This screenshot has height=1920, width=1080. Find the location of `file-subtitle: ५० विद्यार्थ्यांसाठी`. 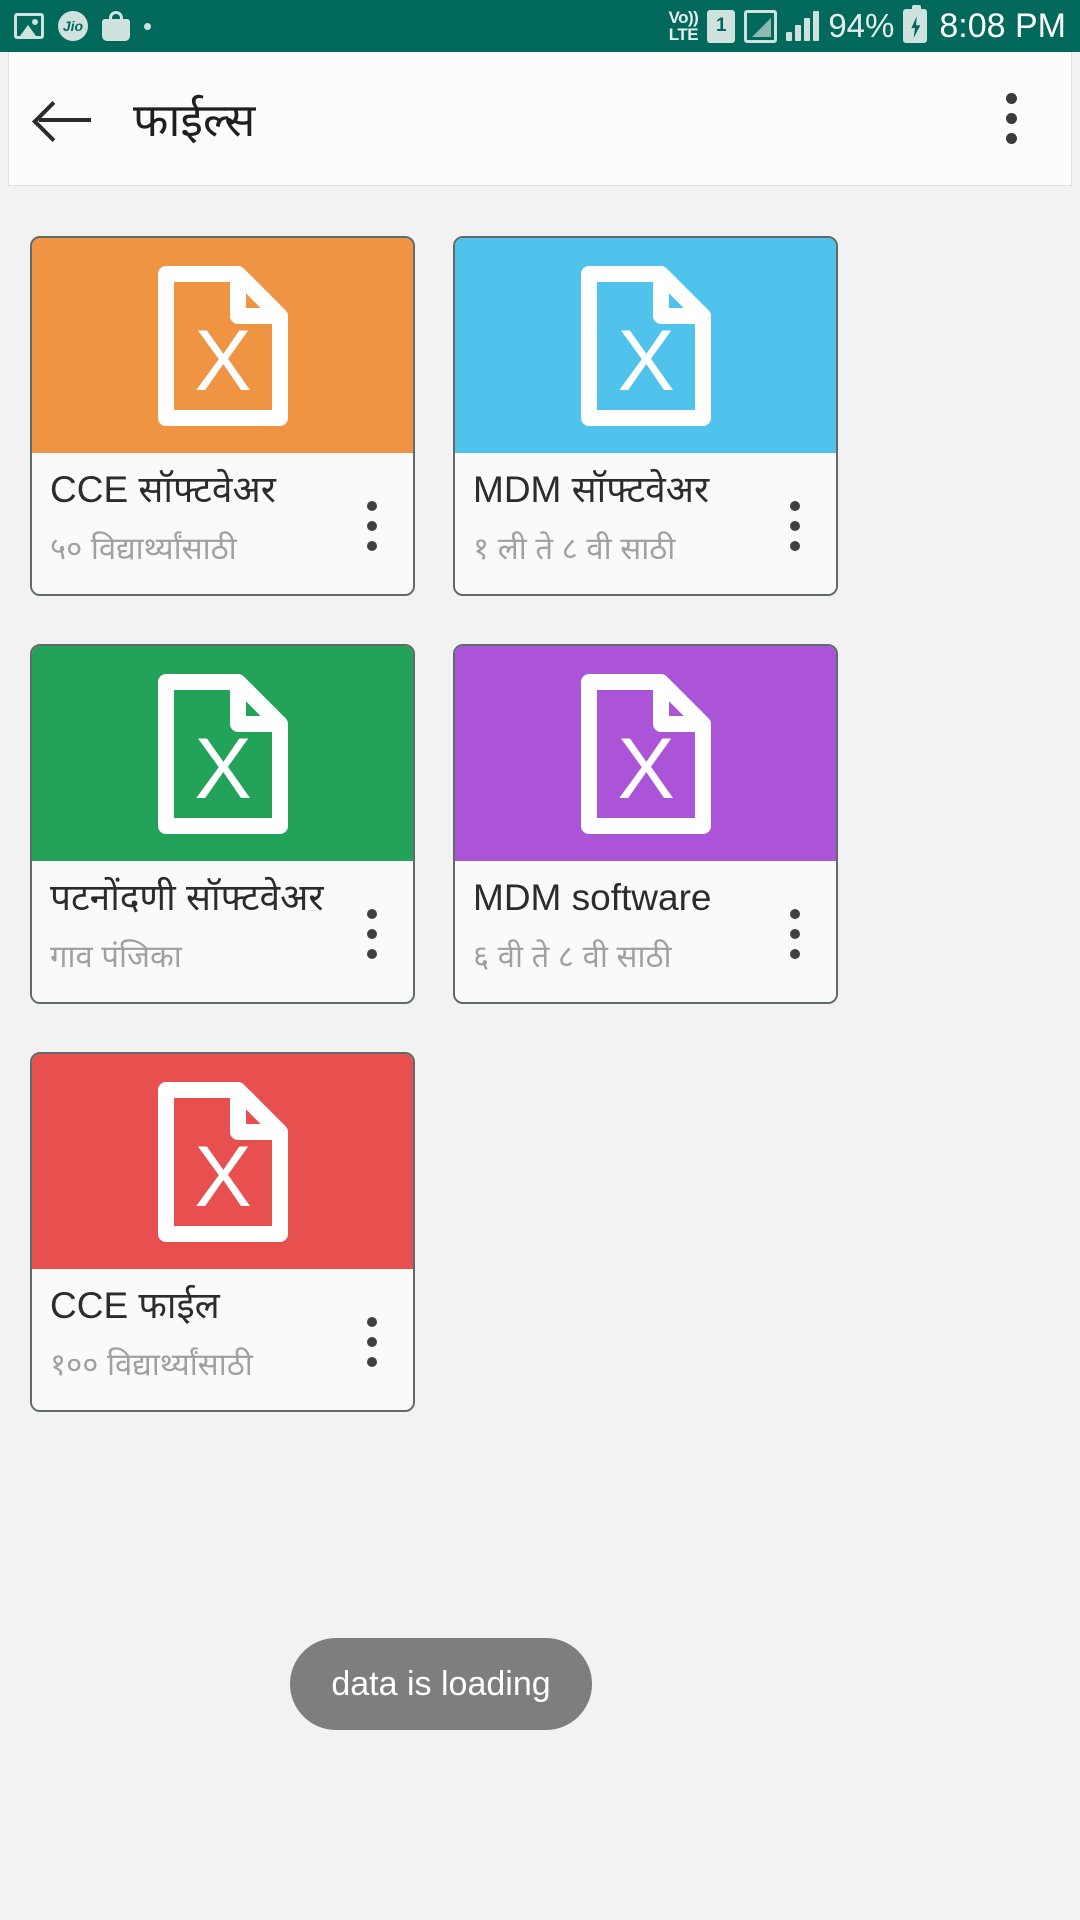

file-subtitle: ५० विद्यार्थ्यांसाठी is located at coordinates (143, 549).